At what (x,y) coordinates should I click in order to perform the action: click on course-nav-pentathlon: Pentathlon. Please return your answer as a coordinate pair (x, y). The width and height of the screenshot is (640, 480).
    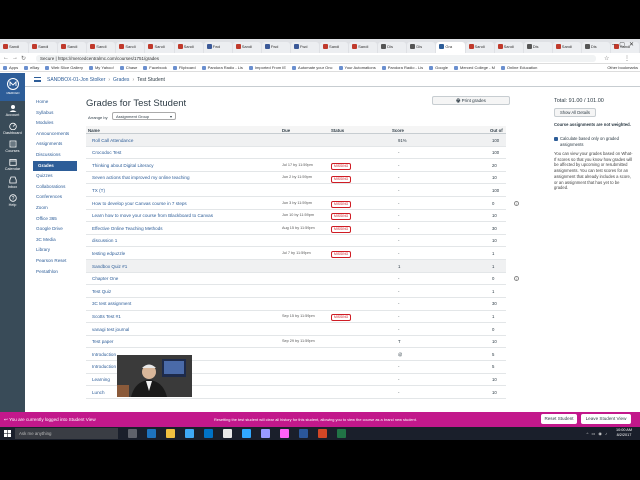
    Looking at the image, I should click on (55, 272).